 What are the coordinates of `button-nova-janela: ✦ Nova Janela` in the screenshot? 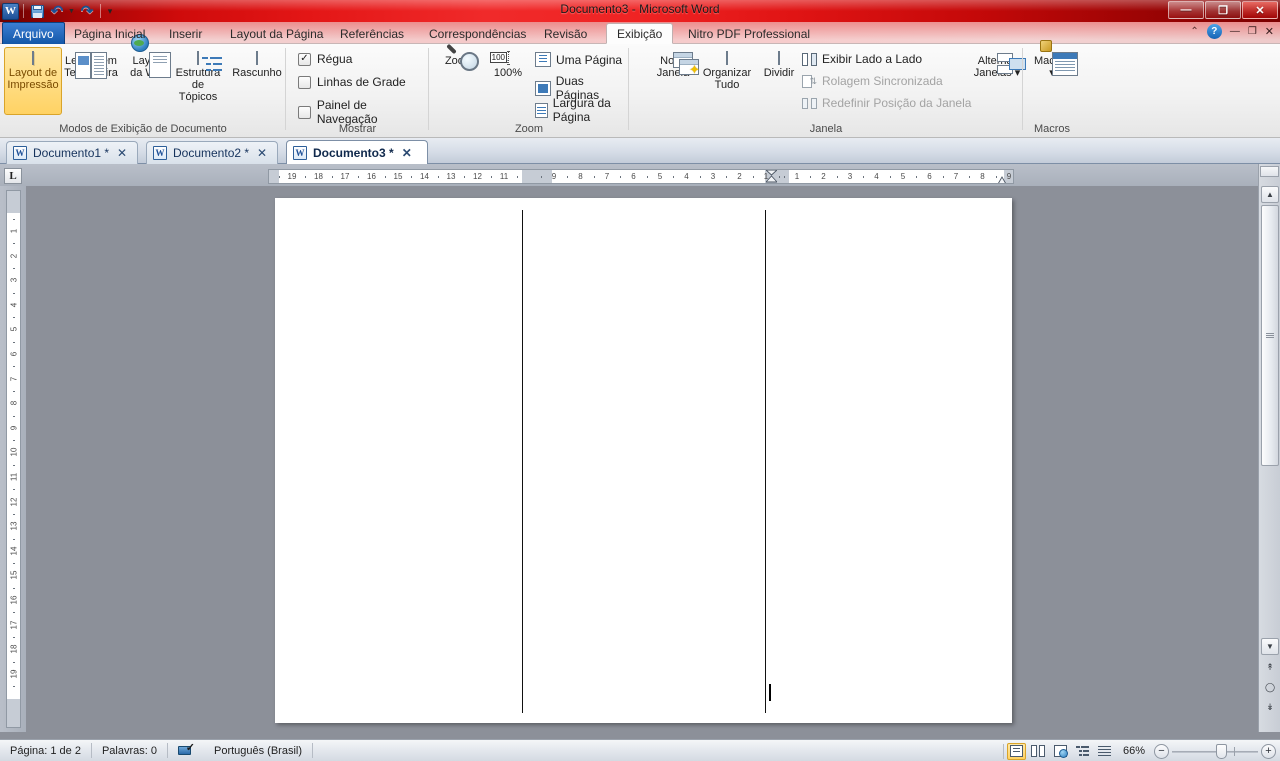 It's located at (673, 81).